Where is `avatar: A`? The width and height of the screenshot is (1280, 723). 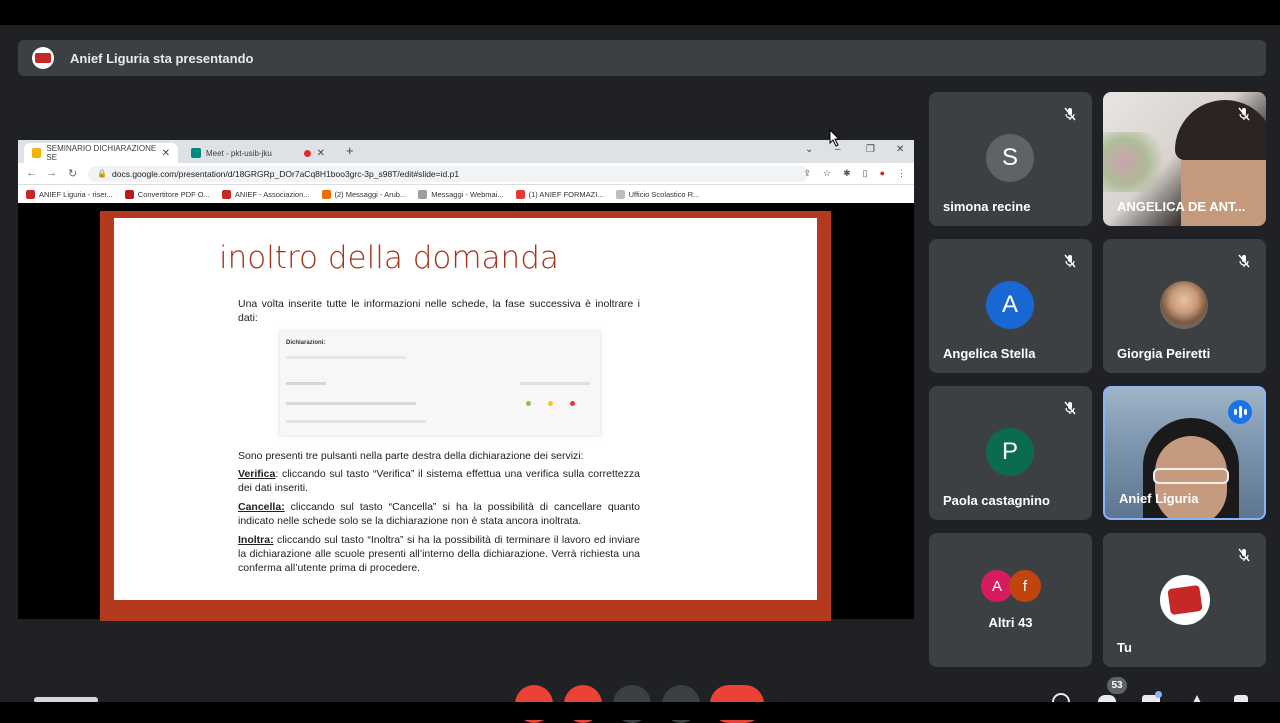
avatar: A is located at coordinates (1010, 305).